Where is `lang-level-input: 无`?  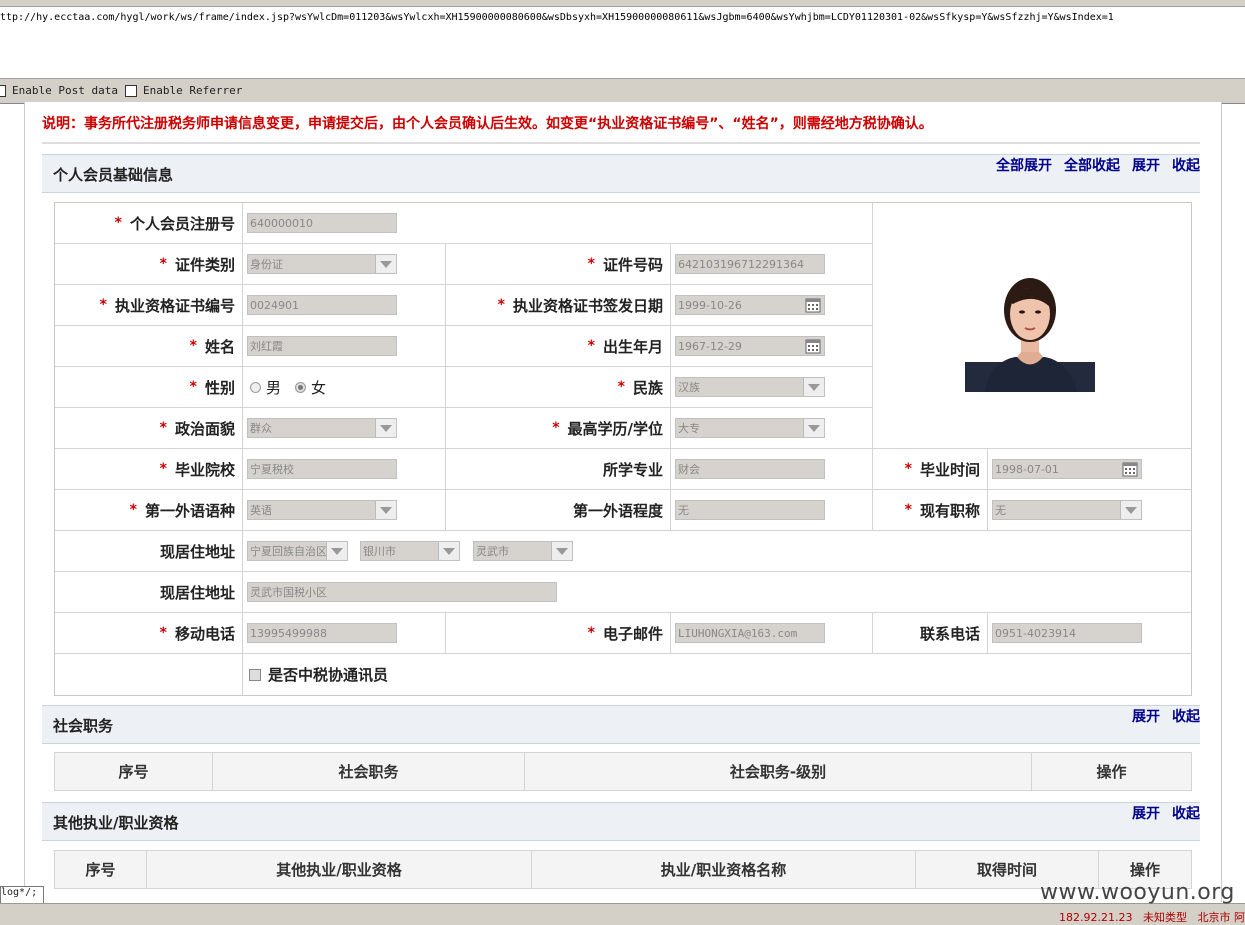
lang-level-input: 无 is located at coordinates (750, 510).